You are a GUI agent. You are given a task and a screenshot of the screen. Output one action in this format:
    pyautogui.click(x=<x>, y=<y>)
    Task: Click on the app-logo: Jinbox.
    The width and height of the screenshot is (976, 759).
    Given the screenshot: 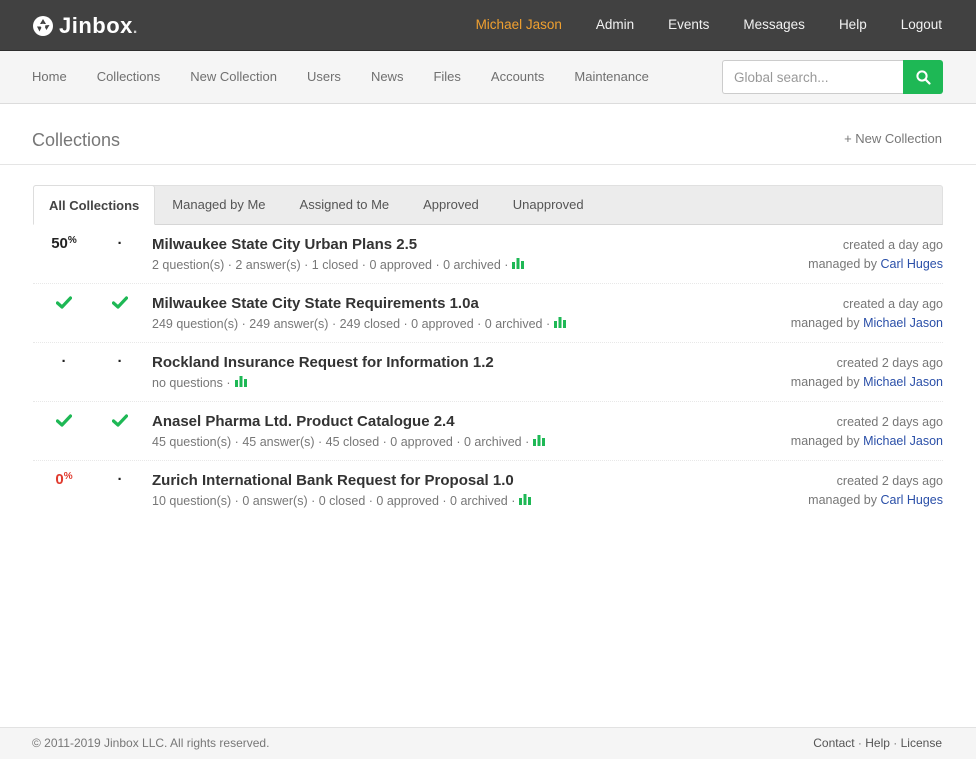 What is the action you would take?
    pyautogui.click(x=85, y=26)
    